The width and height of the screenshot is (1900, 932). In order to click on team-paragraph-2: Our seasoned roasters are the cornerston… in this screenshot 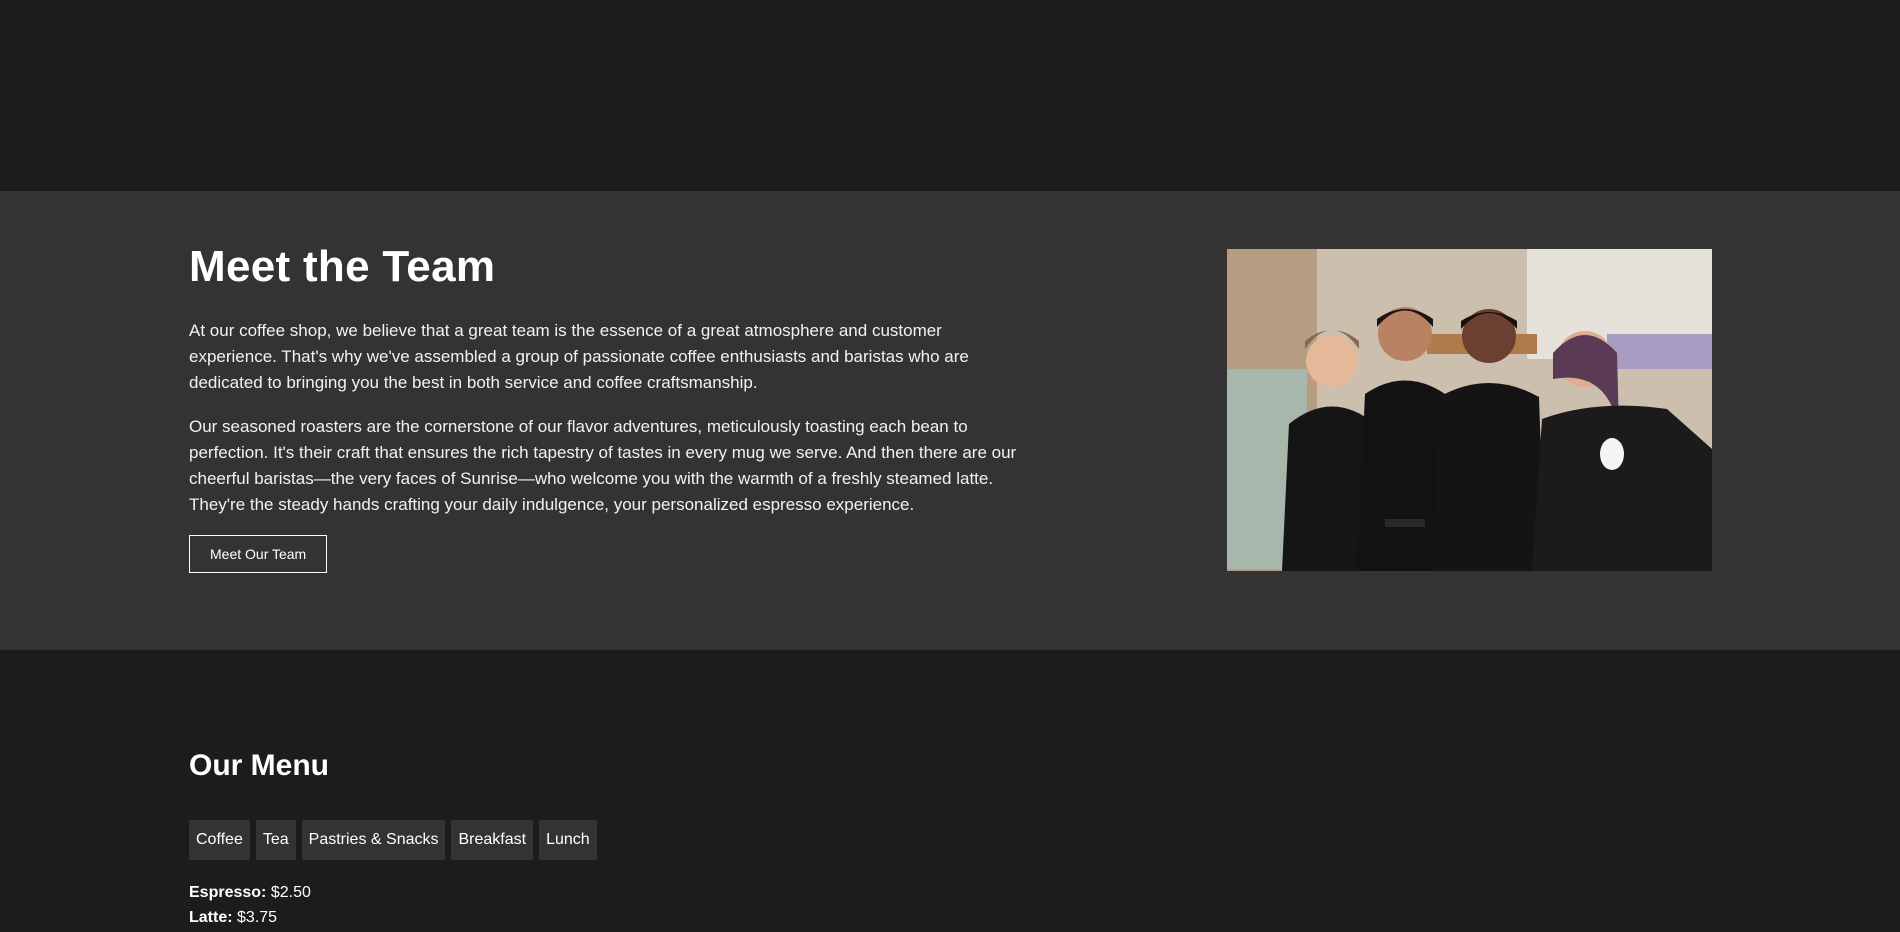, I will do `click(603, 465)`.